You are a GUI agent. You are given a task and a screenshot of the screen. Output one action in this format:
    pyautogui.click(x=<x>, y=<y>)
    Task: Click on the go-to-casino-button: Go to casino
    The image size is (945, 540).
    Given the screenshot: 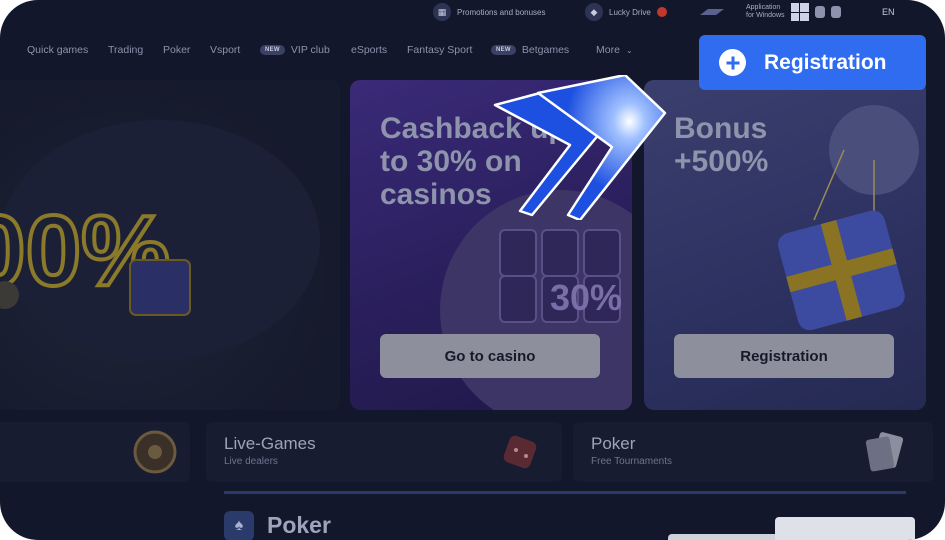 What is the action you would take?
    pyautogui.click(x=490, y=356)
    